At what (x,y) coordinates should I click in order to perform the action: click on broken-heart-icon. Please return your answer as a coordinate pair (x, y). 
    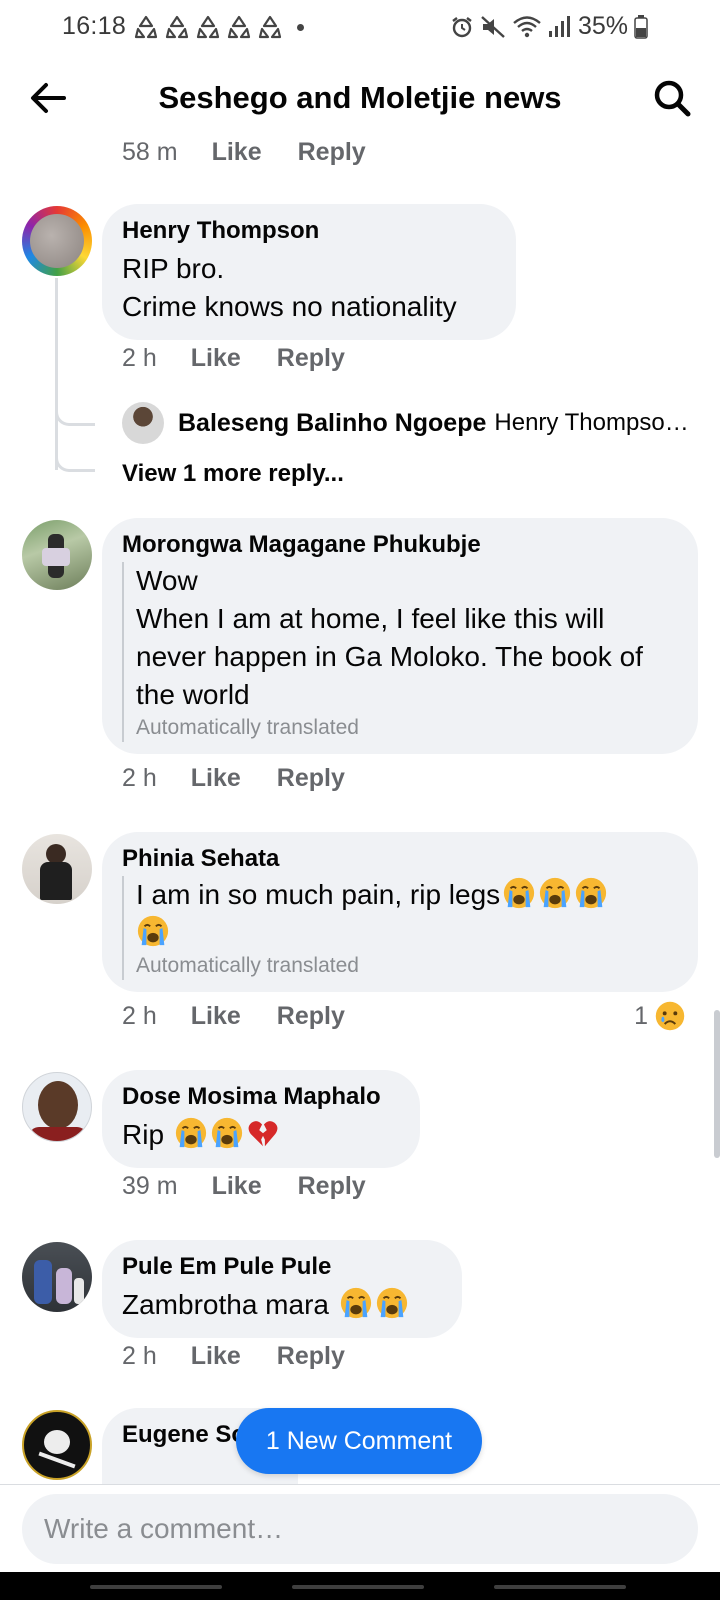
    Looking at the image, I should click on (263, 1133).